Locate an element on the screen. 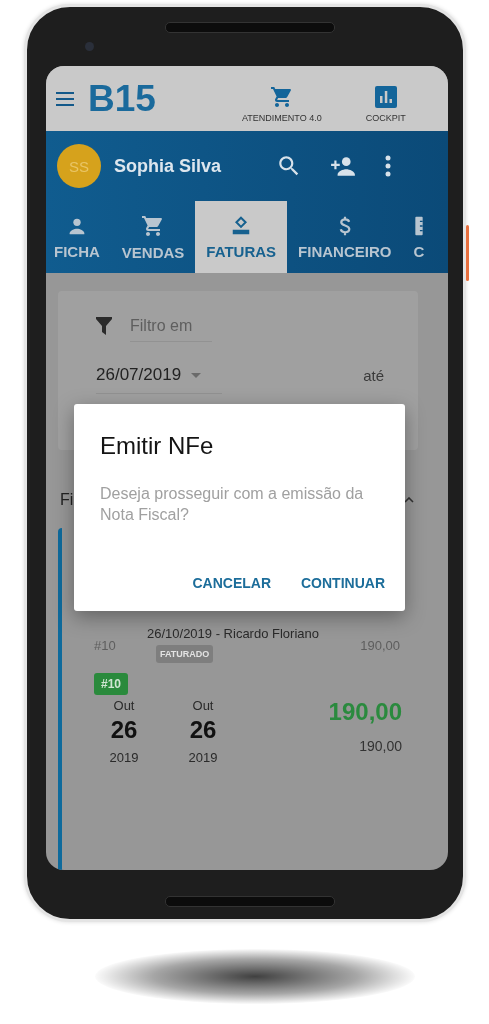 The height and width of the screenshot is (1024, 489). app-logo: B15 is located at coordinates (122, 98).